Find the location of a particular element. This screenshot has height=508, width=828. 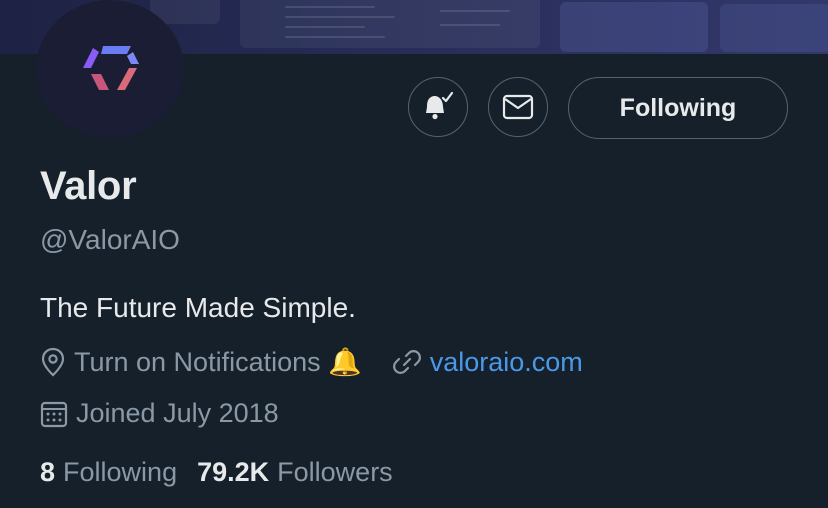

profile-handle: @ValorAIO is located at coordinates (110, 239).